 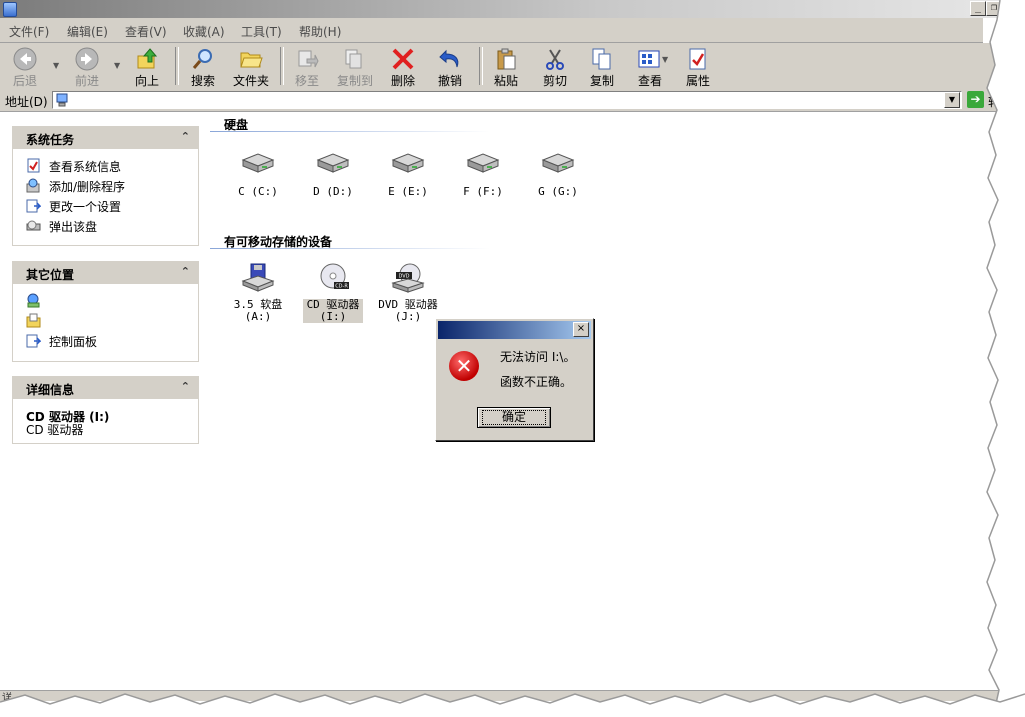 What do you see at coordinates (353, 59) in the screenshot?
I see `copy-to-icon` at bounding box center [353, 59].